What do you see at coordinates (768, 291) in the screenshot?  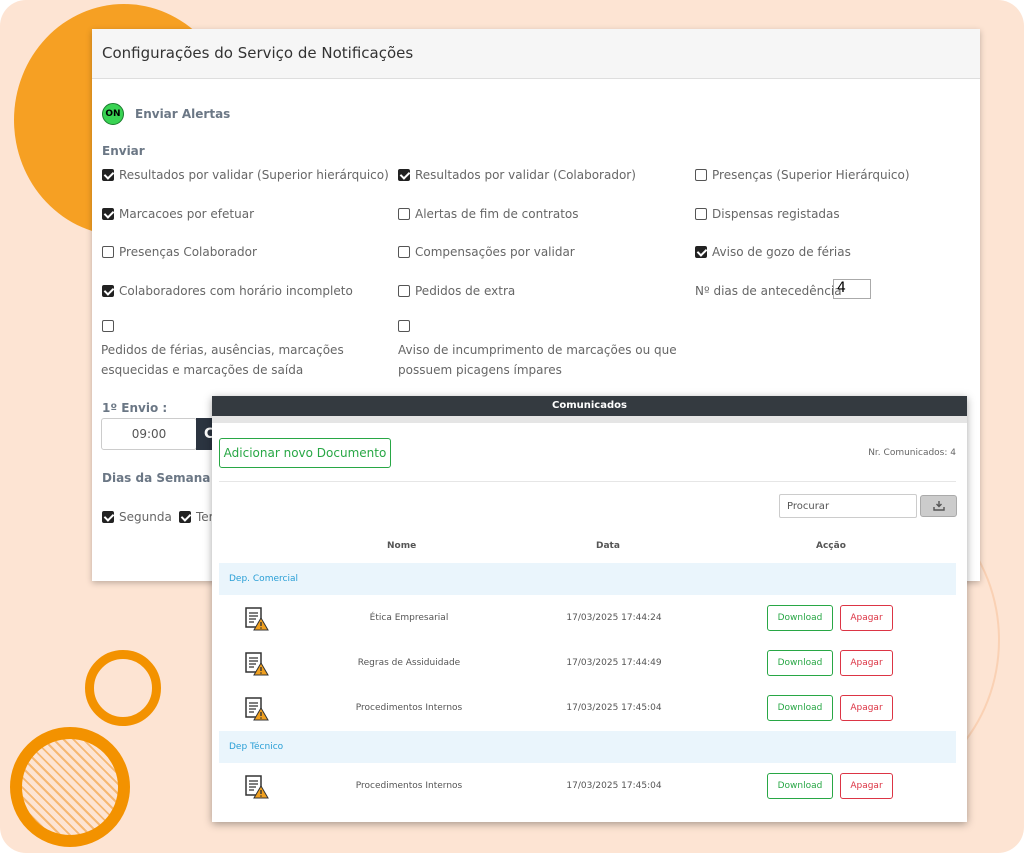 I see `days-ahead-label: Nº dias de antecedência` at bounding box center [768, 291].